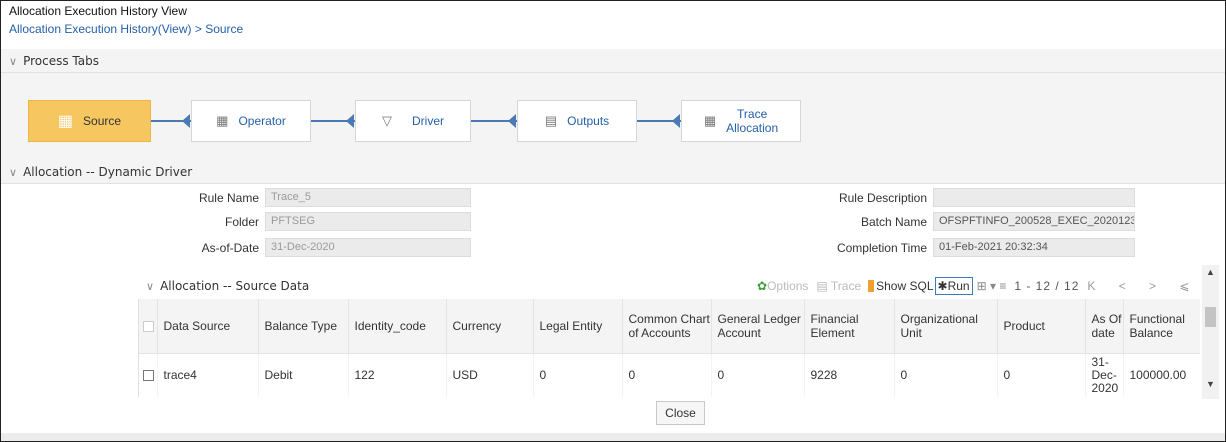 This screenshot has height=442, width=1226. What do you see at coordinates (1210, 332) in the screenshot?
I see `grid-vertical-scrollbar: ▲ ▼` at bounding box center [1210, 332].